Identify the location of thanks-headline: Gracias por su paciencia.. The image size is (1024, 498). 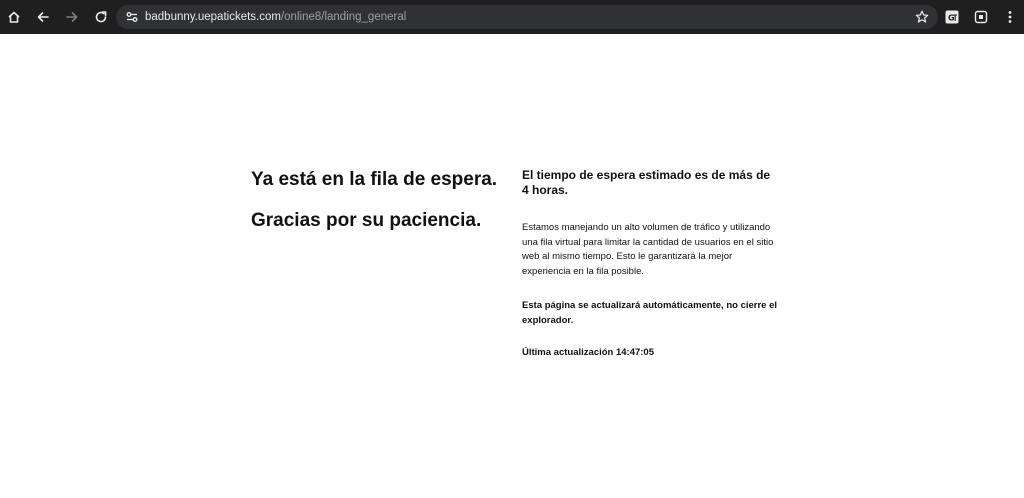
(366, 220).